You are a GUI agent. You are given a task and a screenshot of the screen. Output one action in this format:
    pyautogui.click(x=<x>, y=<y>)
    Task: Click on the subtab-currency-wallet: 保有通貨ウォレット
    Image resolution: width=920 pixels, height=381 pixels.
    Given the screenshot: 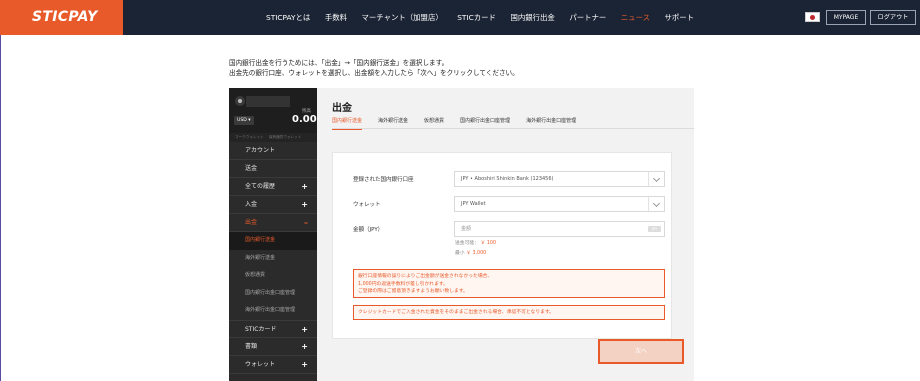 What is the action you would take?
    pyautogui.click(x=285, y=137)
    